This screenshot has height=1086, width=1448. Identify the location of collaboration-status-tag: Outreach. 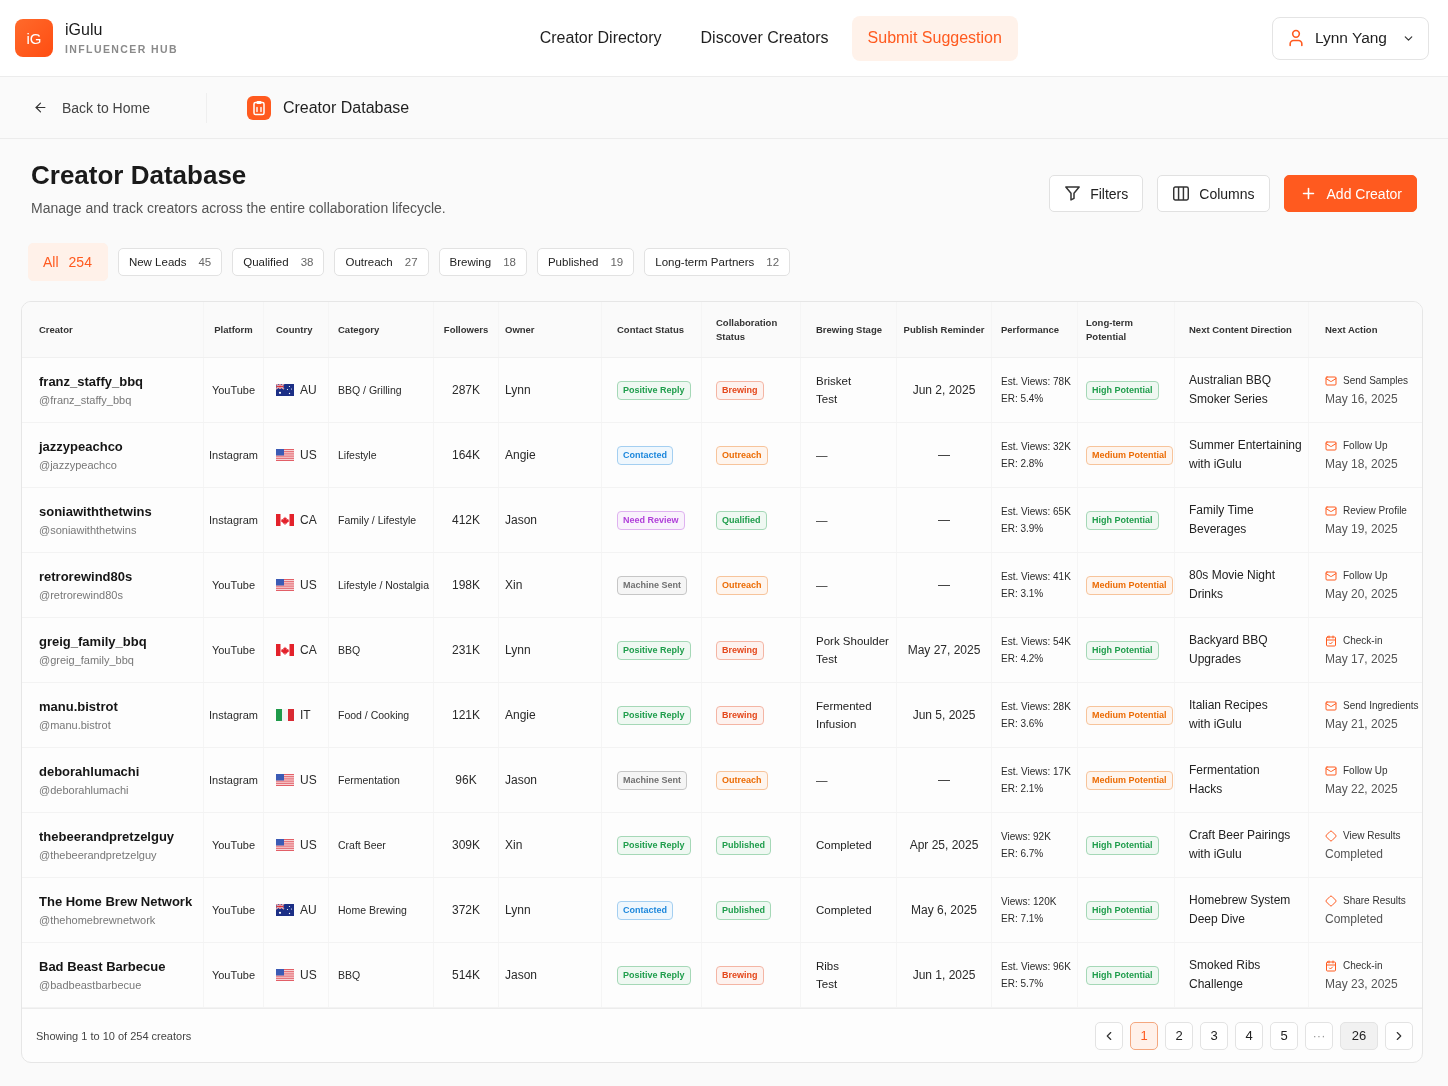
(742, 585).